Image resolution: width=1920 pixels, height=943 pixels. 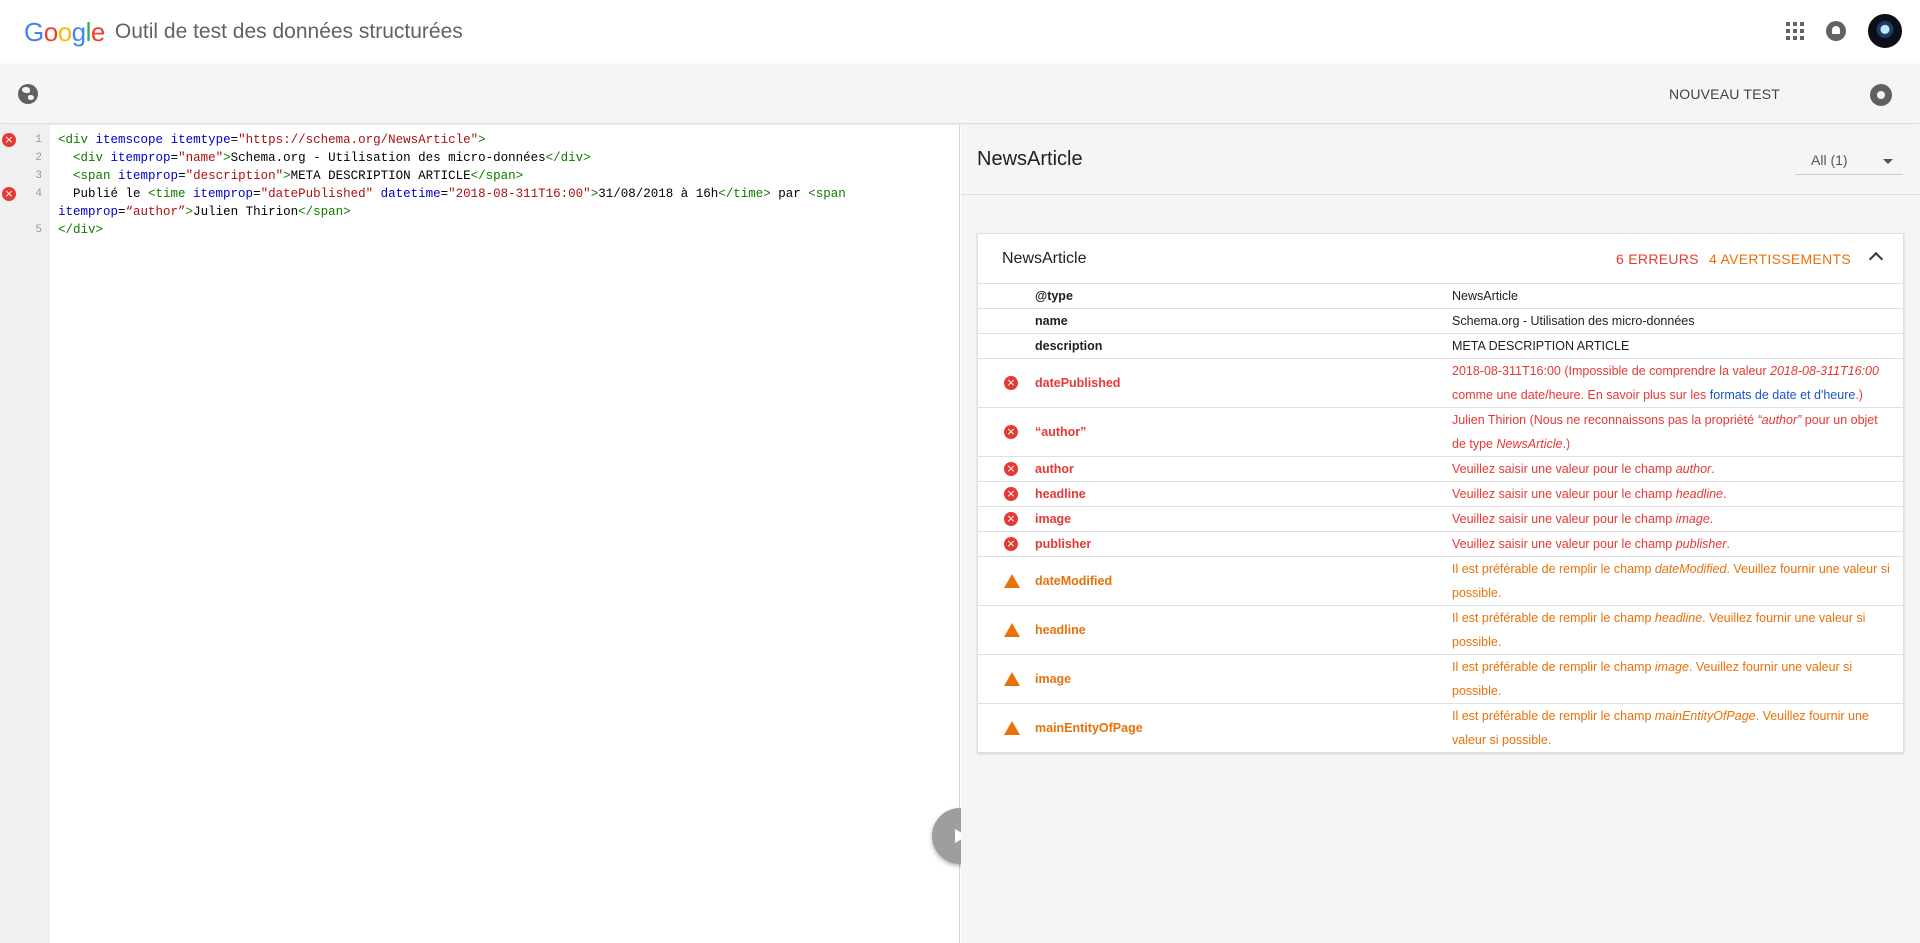 What do you see at coordinates (38, 230) in the screenshot?
I see `line-number: 5` at bounding box center [38, 230].